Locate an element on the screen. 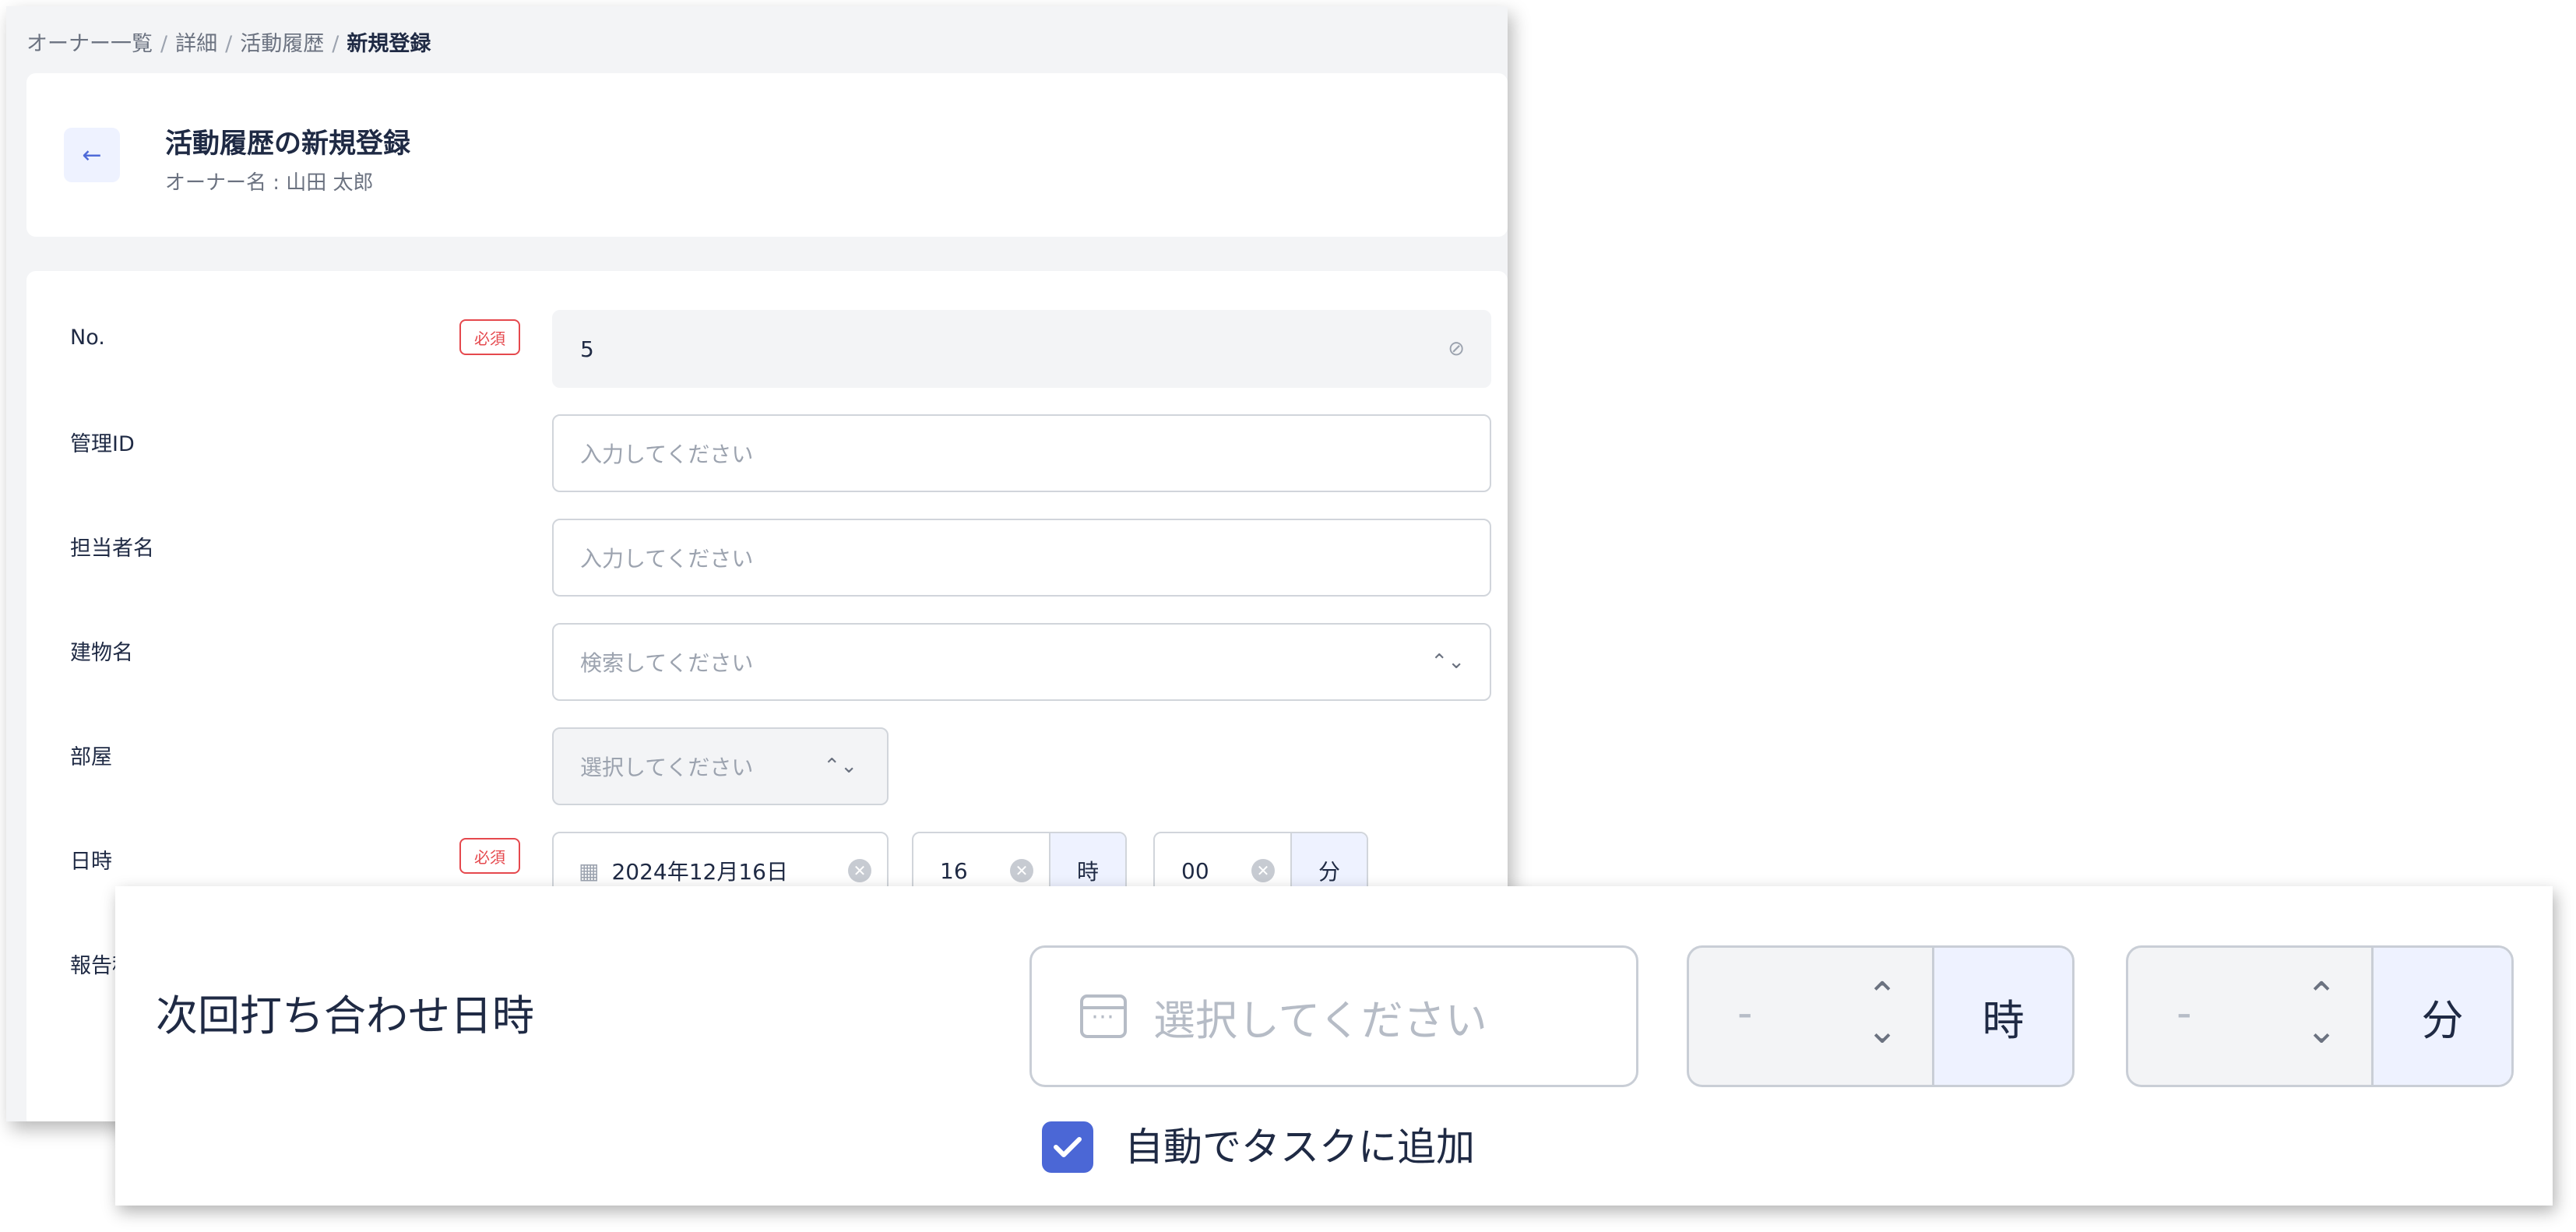 Image resolution: width=2576 pixels, height=1232 pixels. no-value: 5 is located at coordinates (587, 349).